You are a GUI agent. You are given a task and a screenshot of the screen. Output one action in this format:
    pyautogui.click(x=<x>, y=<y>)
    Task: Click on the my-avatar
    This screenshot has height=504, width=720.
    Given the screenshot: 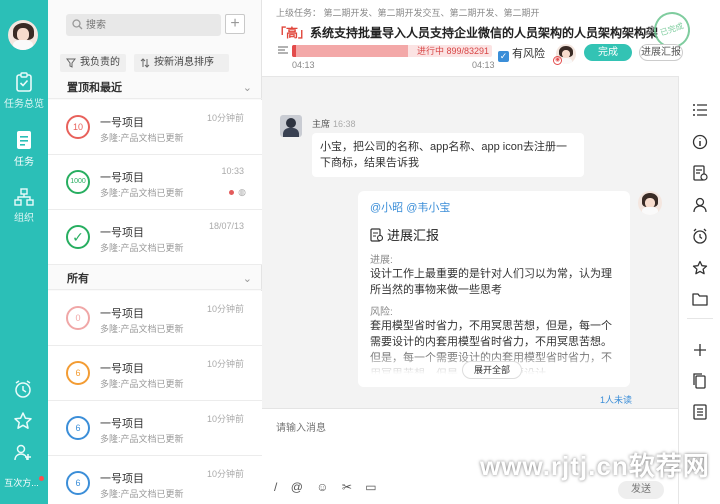 What is the action you would take?
    pyautogui.click(x=650, y=203)
    